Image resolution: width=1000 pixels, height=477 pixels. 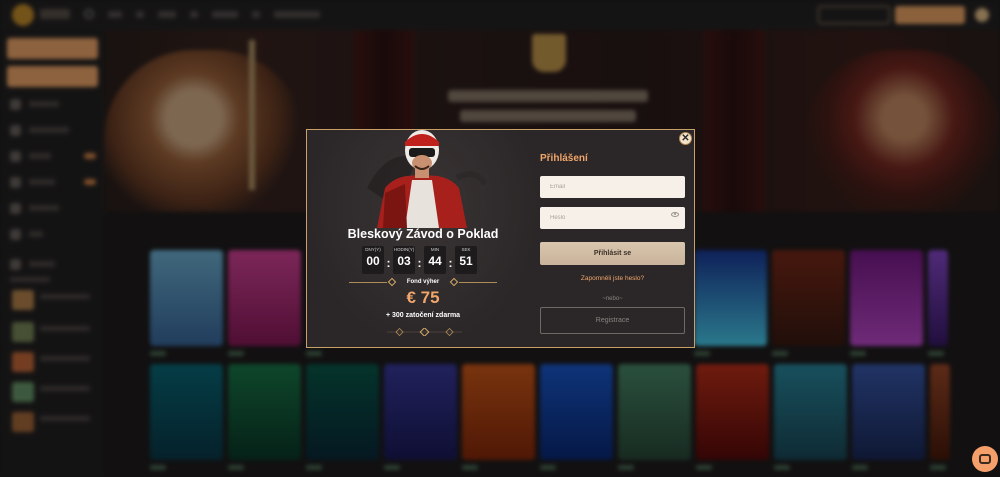 I want to click on chat-button, so click(x=985, y=459).